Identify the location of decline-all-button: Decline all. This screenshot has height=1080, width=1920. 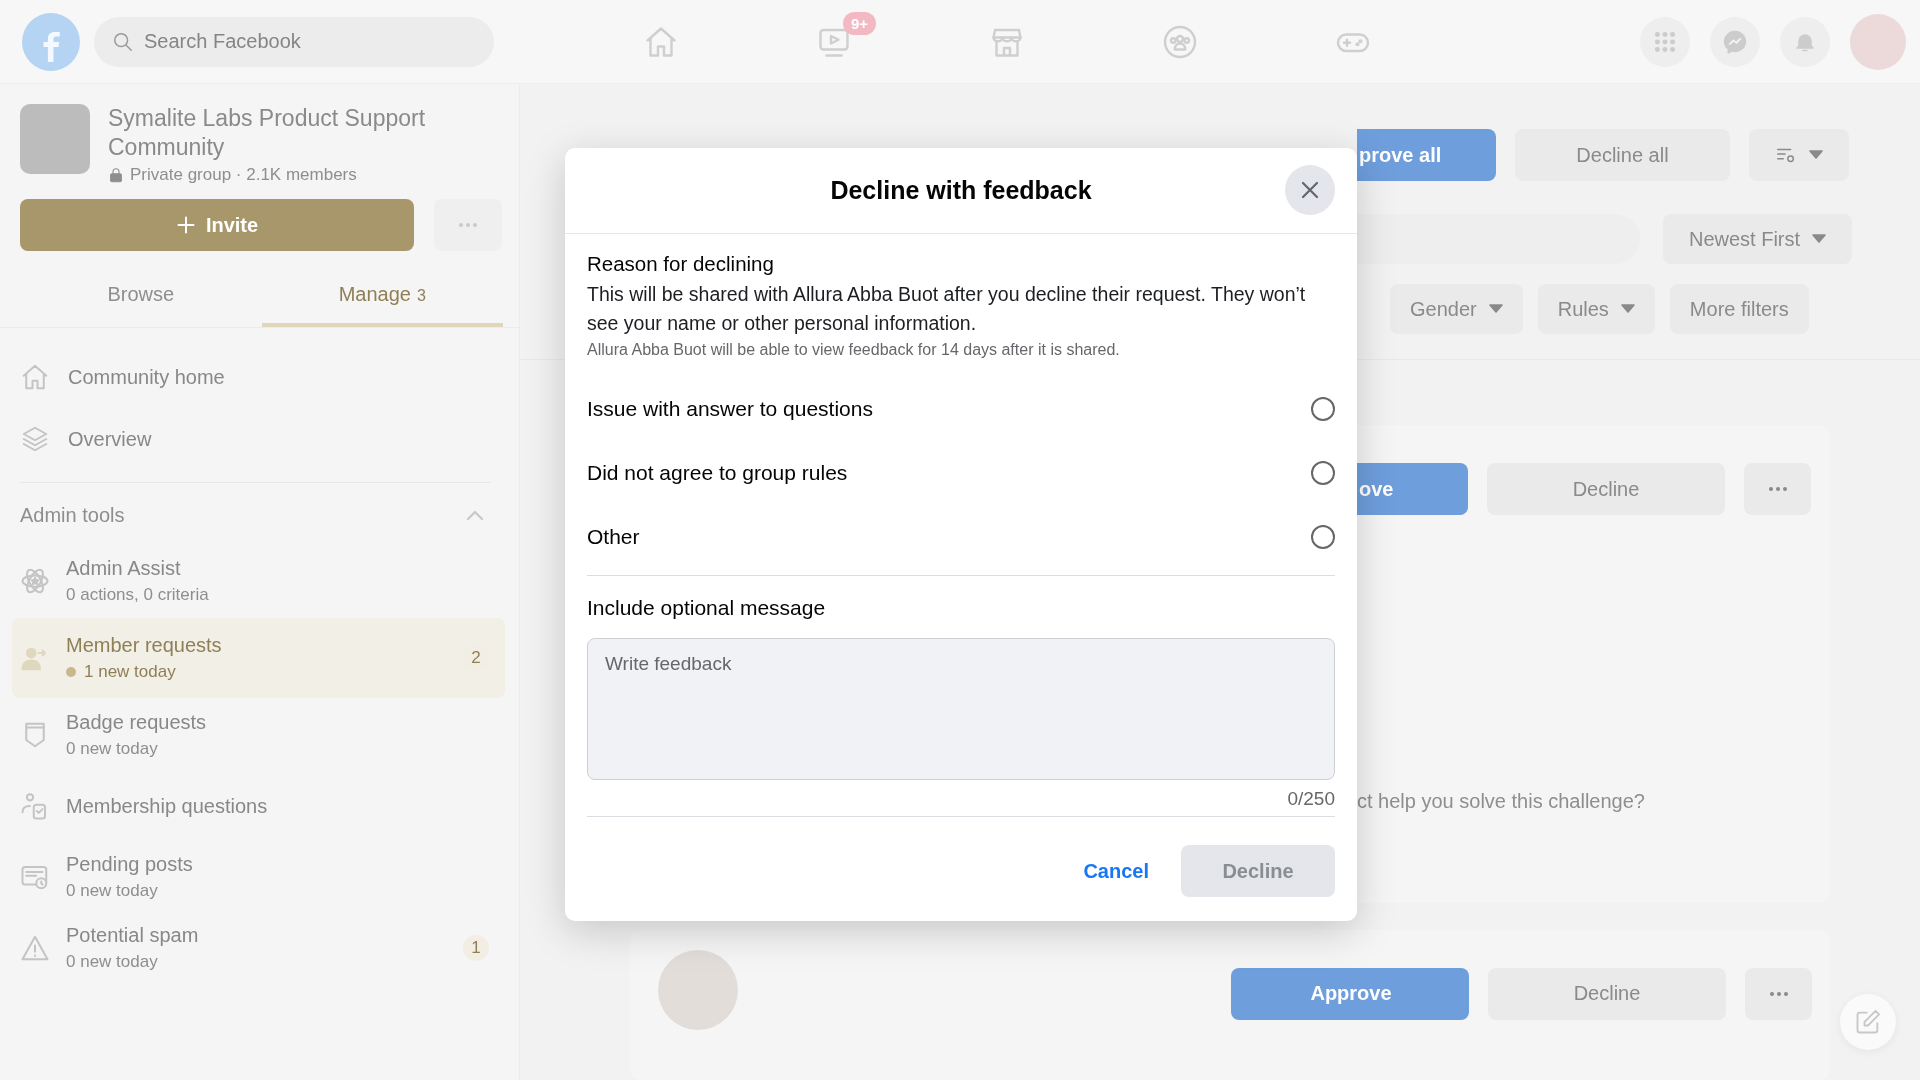
(1622, 155).